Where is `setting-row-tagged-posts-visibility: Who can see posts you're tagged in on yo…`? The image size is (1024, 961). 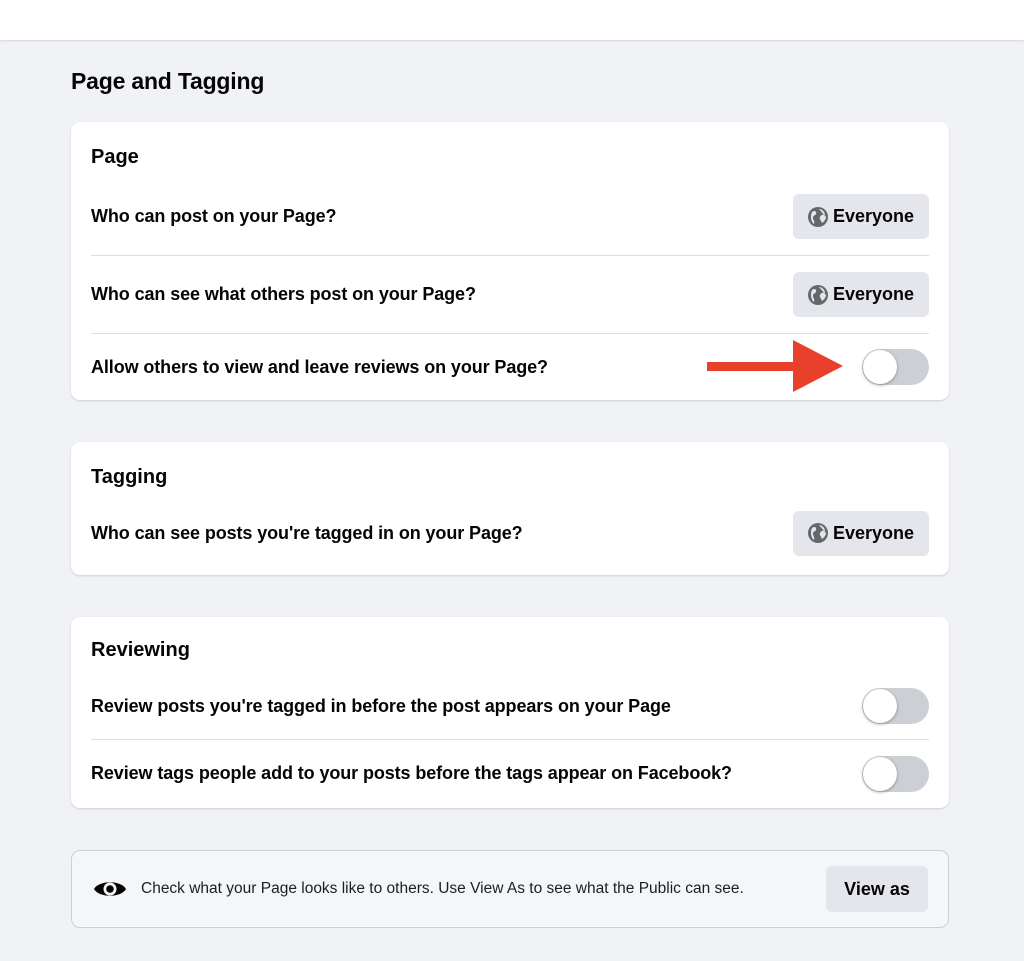
setting-row-tagged-posts-visibility: Who can see posts you're tagged in on yo… is located at coordinates (510, 533).